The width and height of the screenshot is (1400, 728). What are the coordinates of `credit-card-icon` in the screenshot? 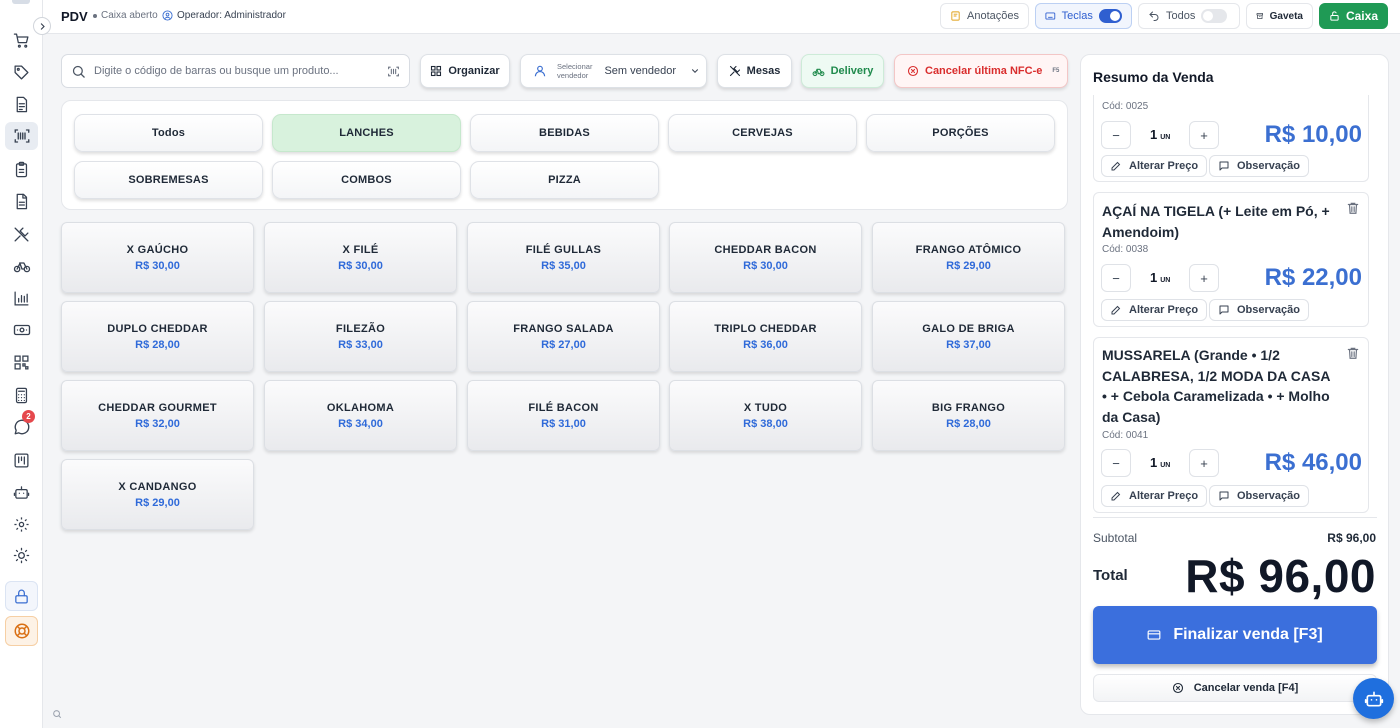 It's located at (1154, 635).